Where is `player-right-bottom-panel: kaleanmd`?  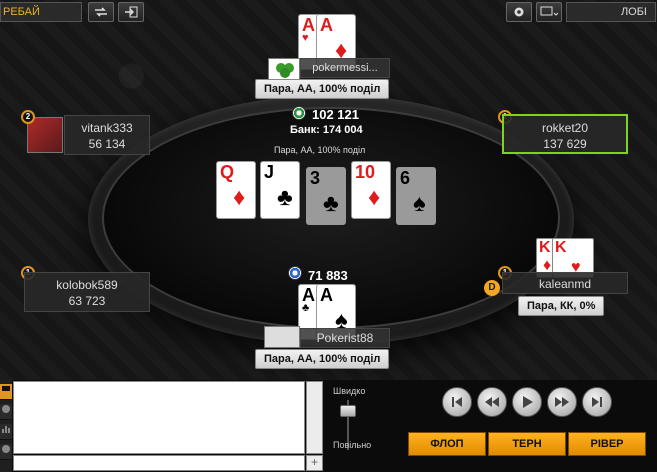
player-right-bottom-panel: kaleanmd is located at coordinates (565, 283).